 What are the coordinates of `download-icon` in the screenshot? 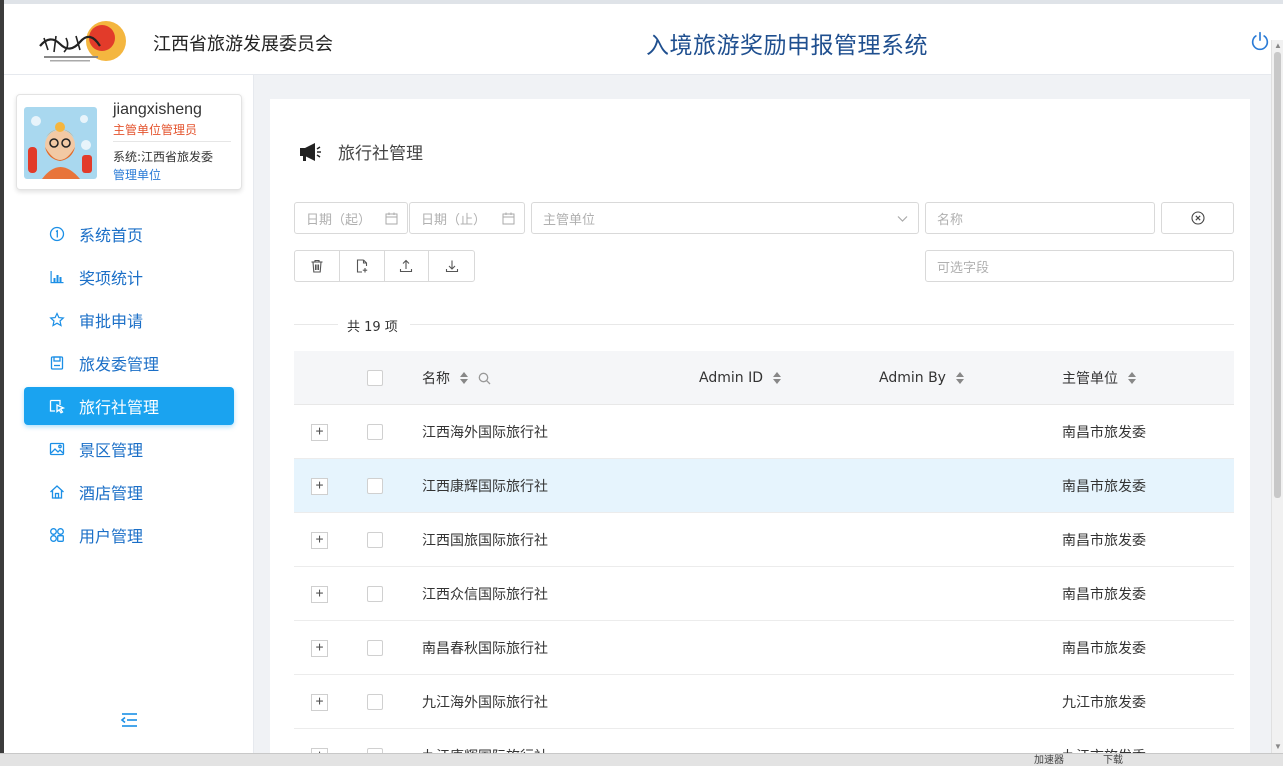 It's located at (451, 266).